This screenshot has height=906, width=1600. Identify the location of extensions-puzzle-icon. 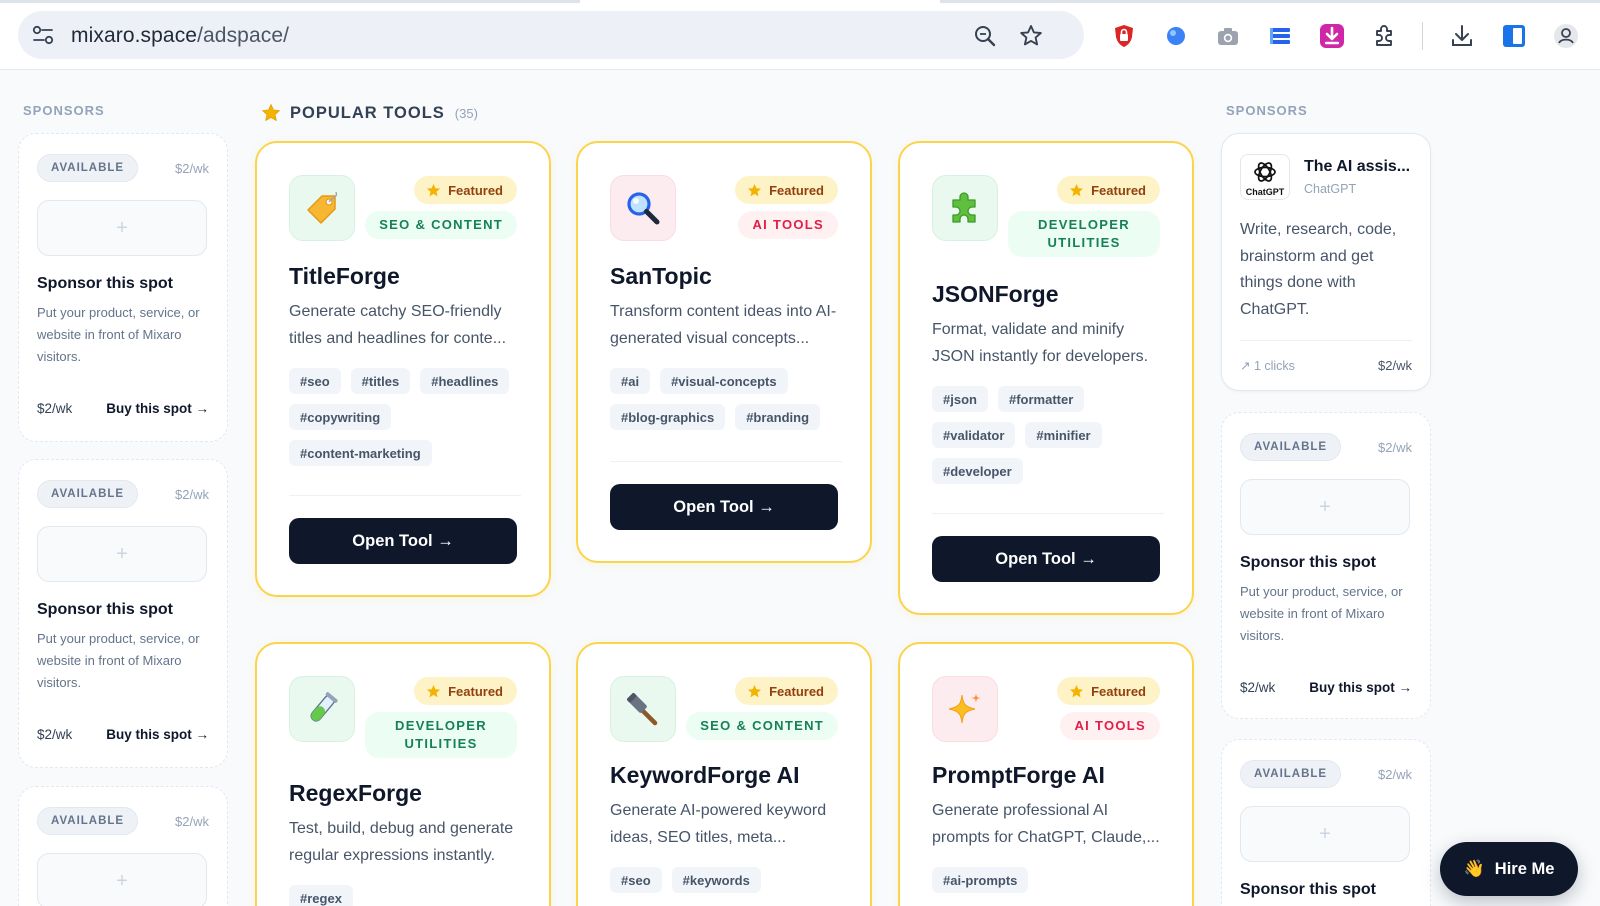
(1384, 36).